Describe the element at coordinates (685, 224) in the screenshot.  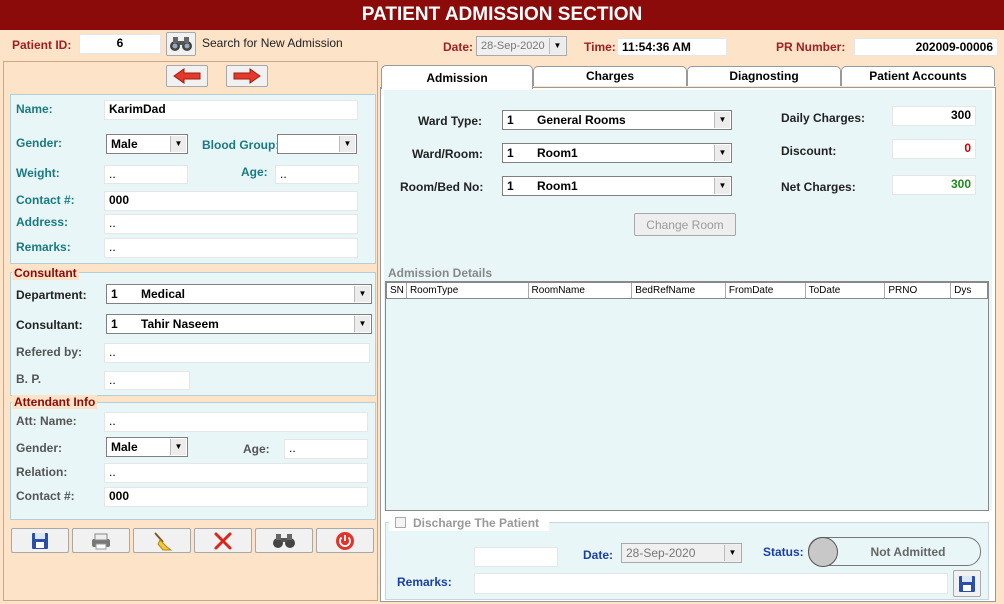
I see `change-room-button: Change Room` at that location.